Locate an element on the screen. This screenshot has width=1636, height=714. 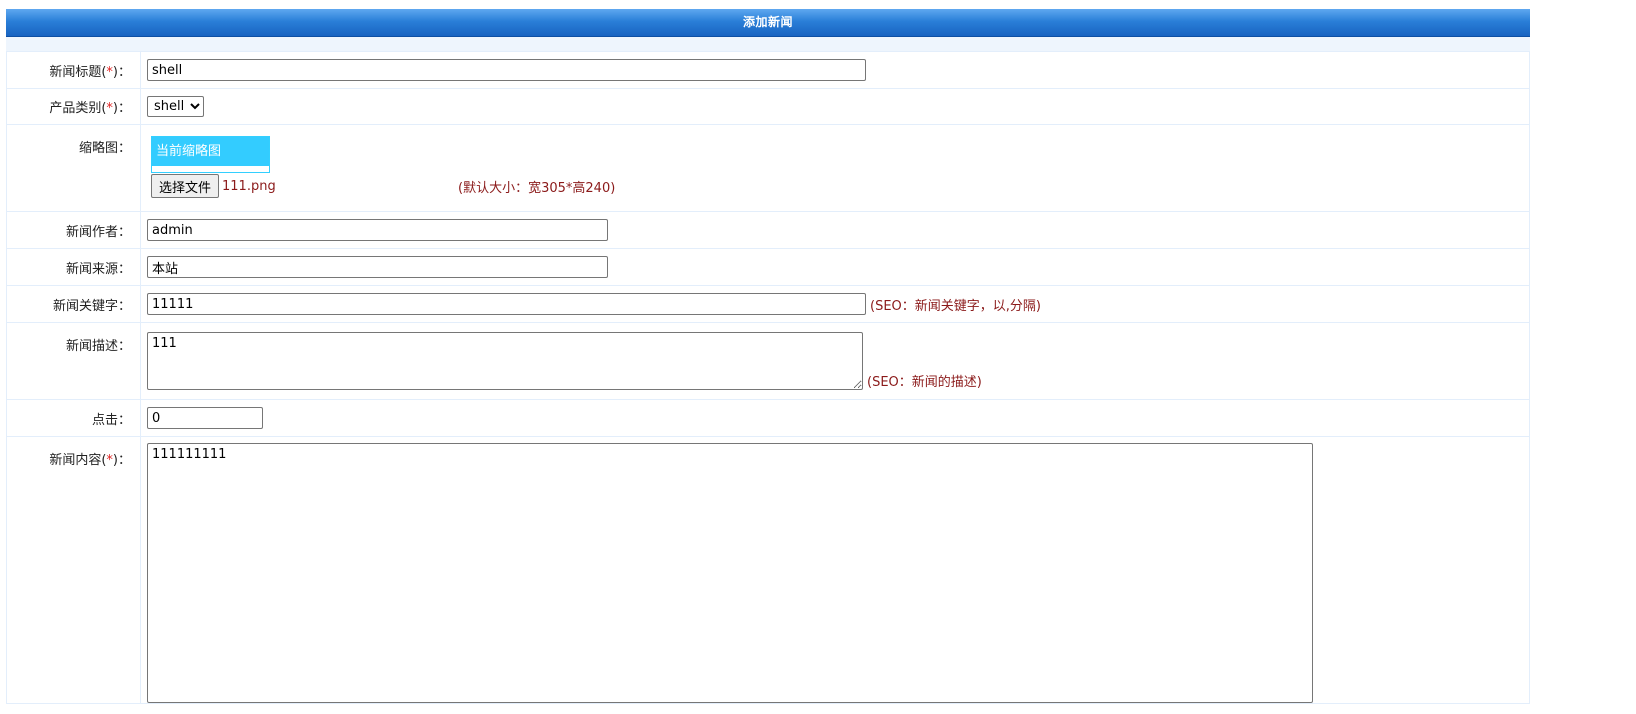
content-label-text: 新闻内容 is located at coordinates (75, 460).